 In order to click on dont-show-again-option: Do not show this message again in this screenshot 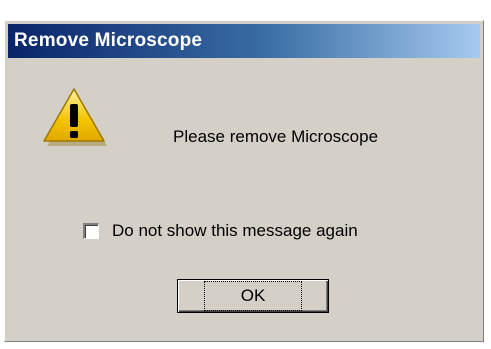, I will do `click(220, 231)`.